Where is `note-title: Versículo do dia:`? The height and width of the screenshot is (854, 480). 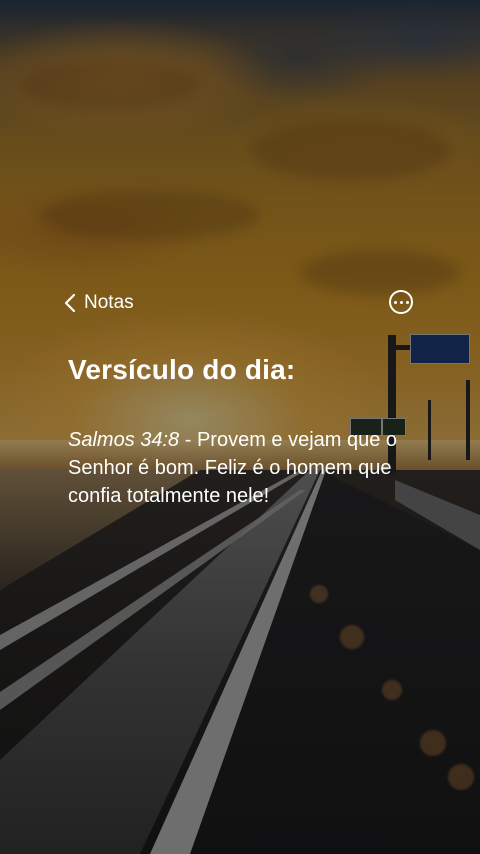
note-title: Versículo do dia: is located at coordinates (182, 369).